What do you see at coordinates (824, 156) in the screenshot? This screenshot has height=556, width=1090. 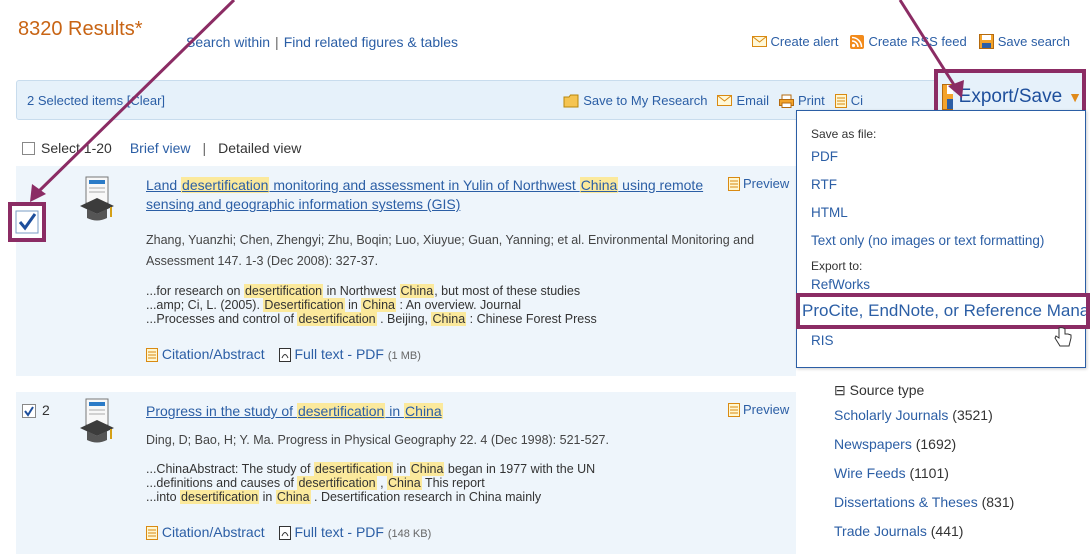 I see `export-pdf-option: PDF` at bounding box center [824, 156].